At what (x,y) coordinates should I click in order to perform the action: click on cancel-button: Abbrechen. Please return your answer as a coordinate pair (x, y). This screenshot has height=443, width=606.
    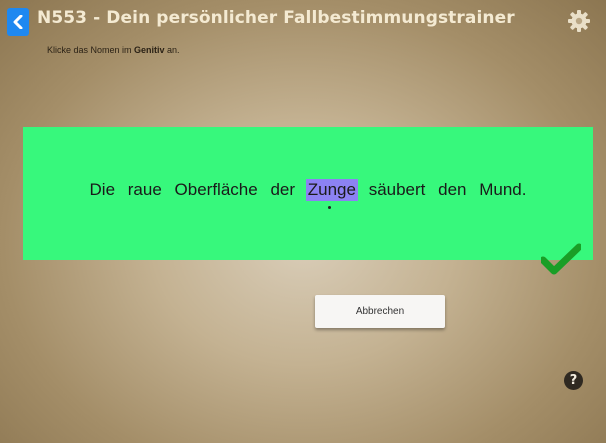
    Looking at the image, I should click on (380, 311).